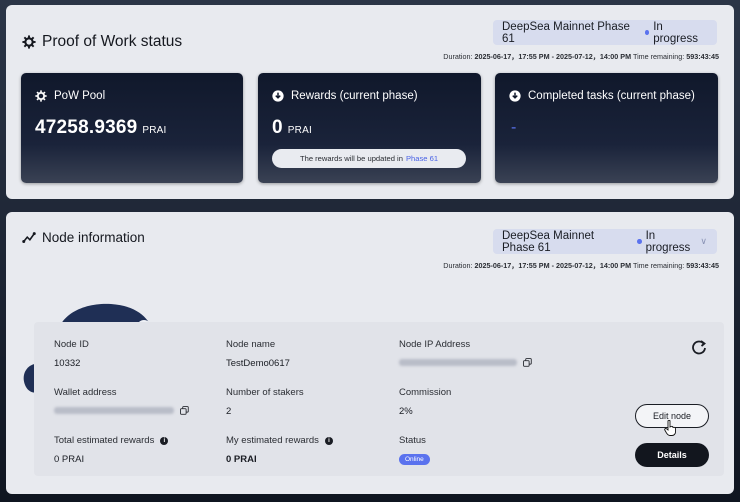 The width and height of the screenshot is (740, 502). What do you see at coordinates (85, 392) in the screenshot?
I see `field-label: Wallet address` at bounding box center [85, 392].